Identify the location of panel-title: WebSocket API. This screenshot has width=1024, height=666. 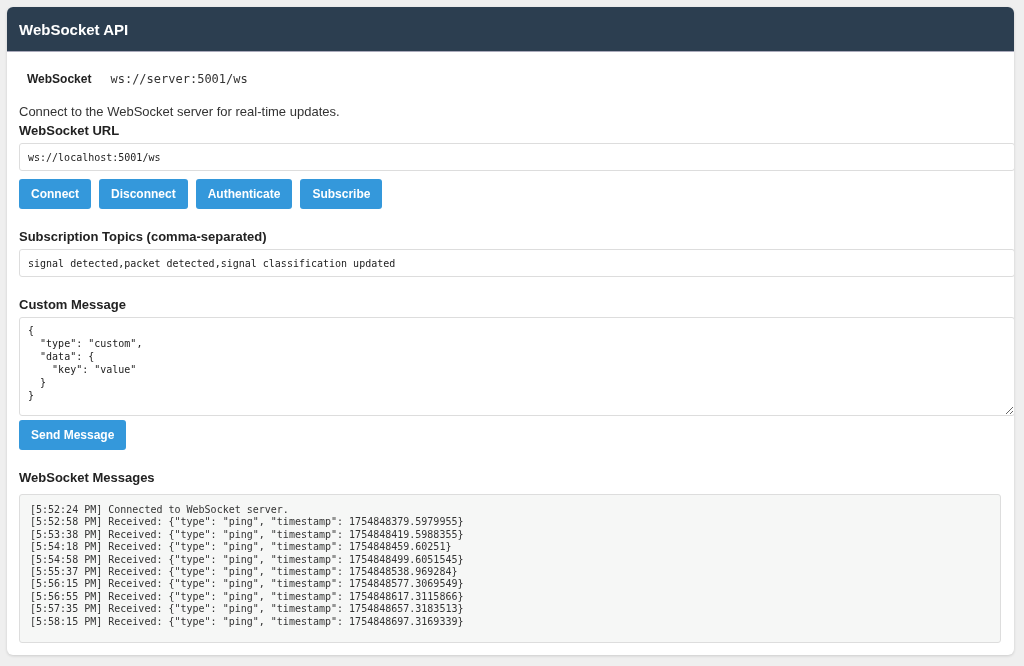
(74, 29).